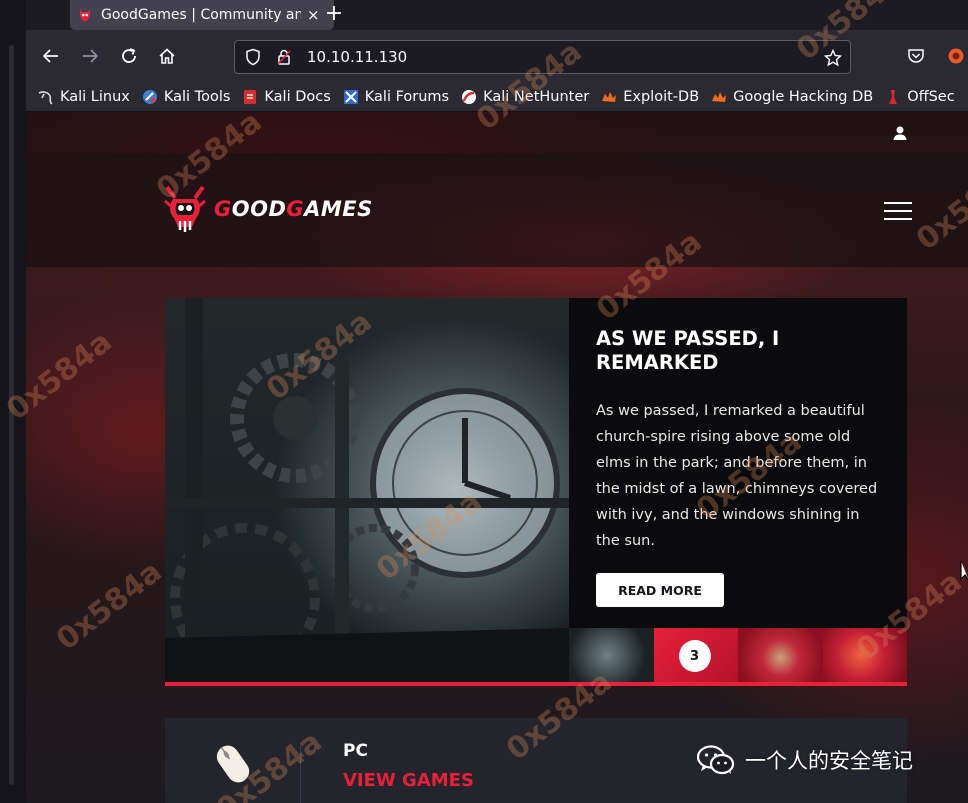  I want to click on home-icon, so click(167, 56).